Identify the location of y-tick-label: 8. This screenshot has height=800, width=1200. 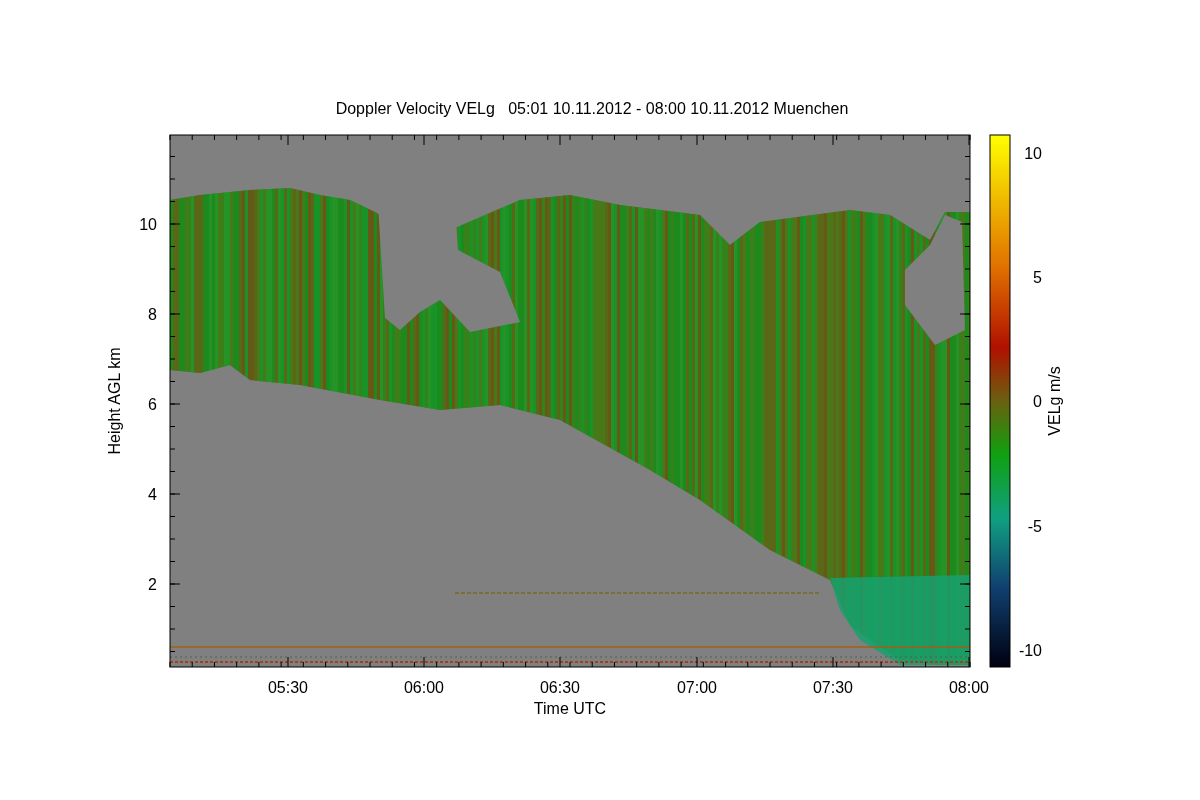
(152, 314).